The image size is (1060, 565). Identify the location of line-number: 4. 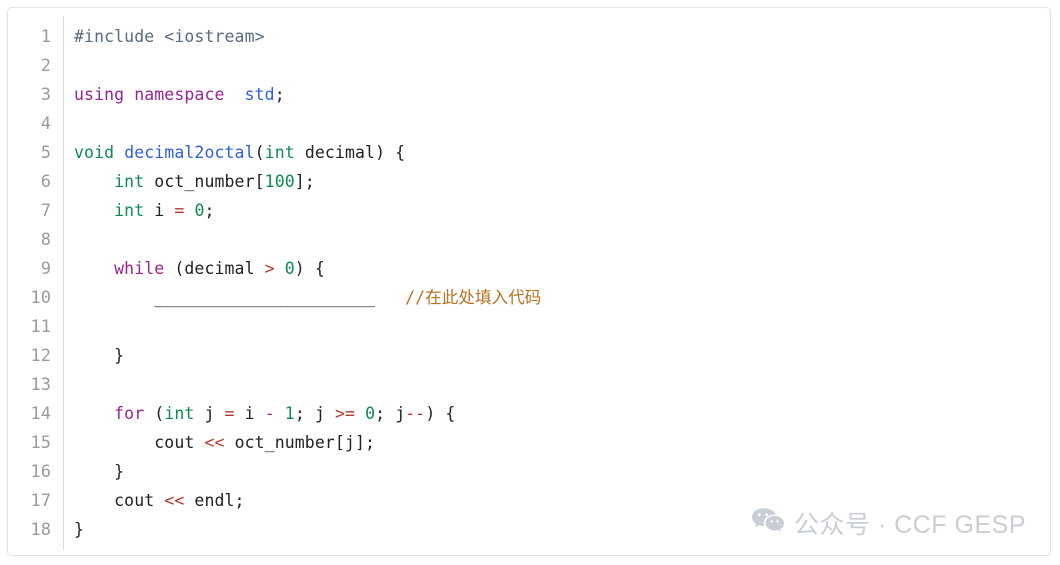
(45, 124).